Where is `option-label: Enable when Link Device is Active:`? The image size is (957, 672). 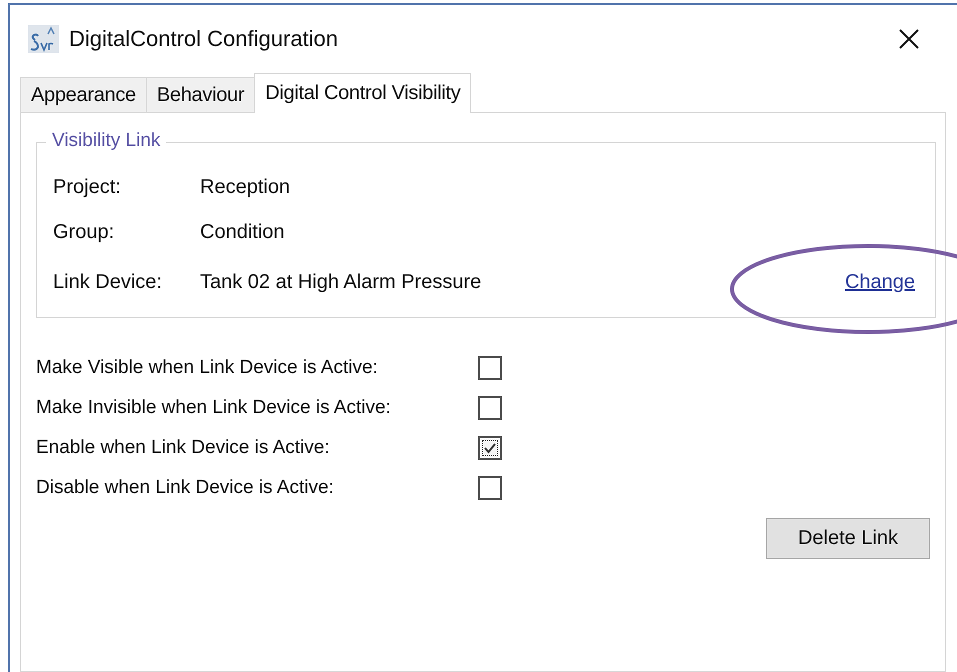 option-label: Enable when Link Device is Active: is located at coordinates (183, 448).